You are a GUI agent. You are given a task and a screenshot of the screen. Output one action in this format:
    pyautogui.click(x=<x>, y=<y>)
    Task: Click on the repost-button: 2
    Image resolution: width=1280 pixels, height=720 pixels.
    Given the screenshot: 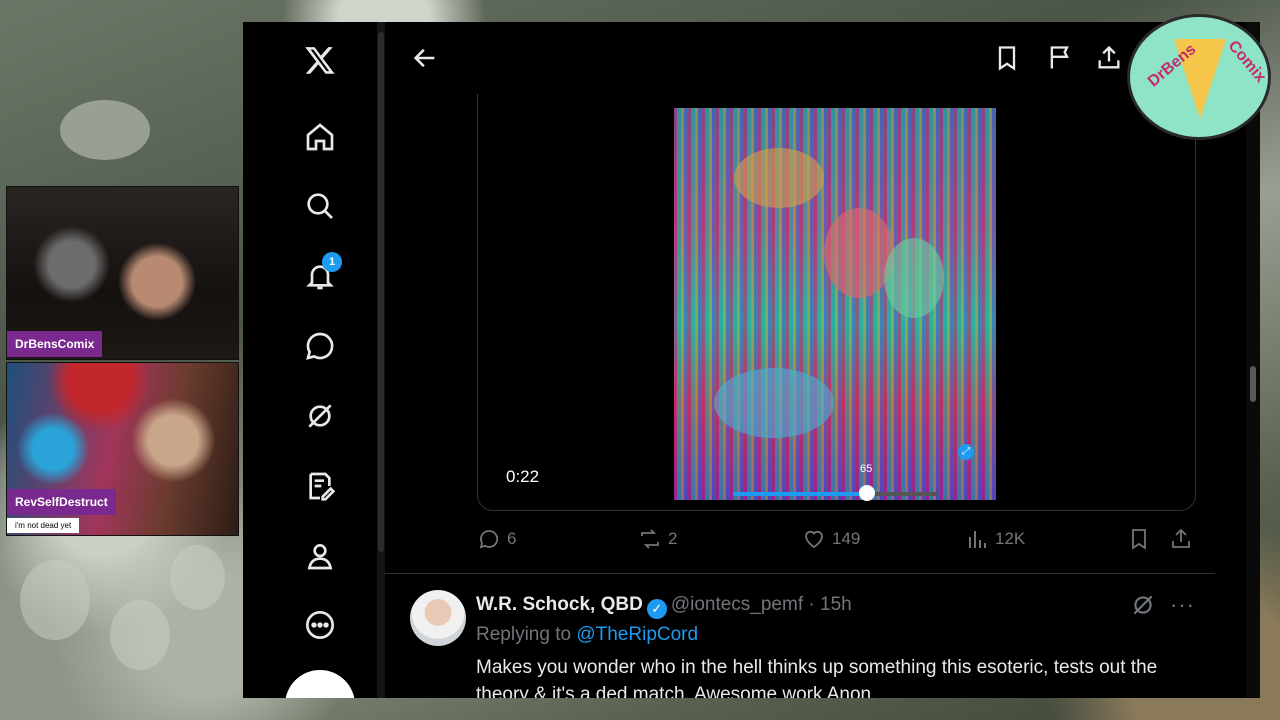 What is the action you would take?
    pyautogui.click(x=657, y=539)
    